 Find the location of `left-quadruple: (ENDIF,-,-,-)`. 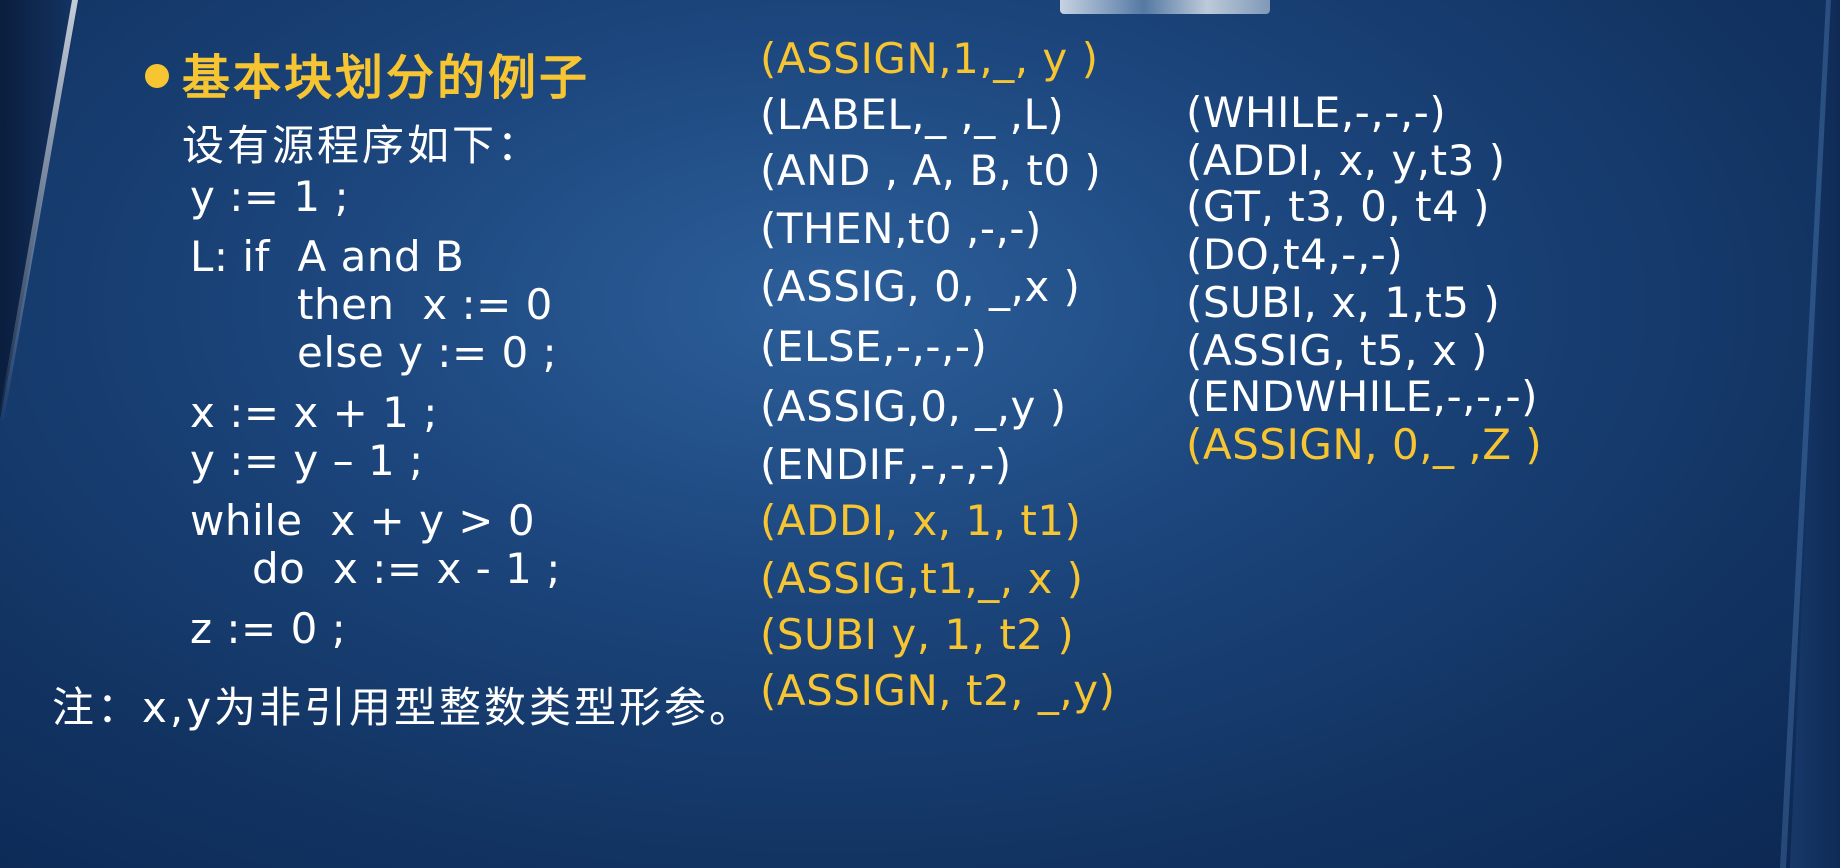

left-quadruple: (ENDIF,-,-,-) is located at coordinates (886, 464).